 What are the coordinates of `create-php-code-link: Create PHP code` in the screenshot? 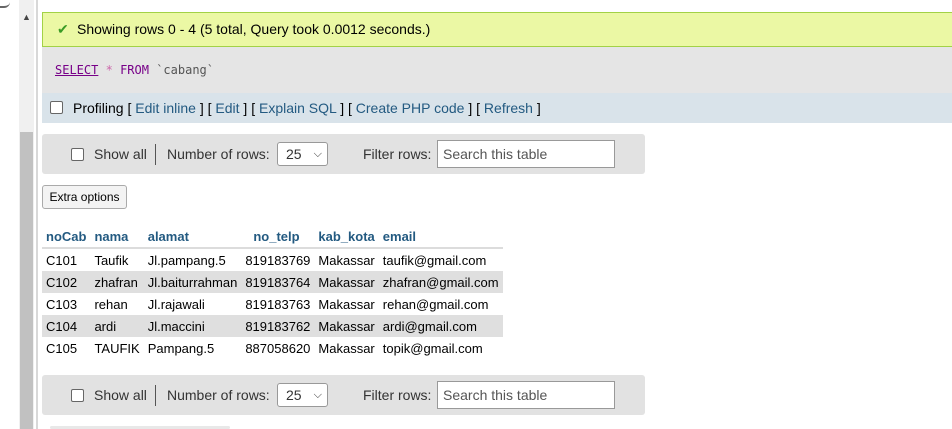 It's located at (410, 108).